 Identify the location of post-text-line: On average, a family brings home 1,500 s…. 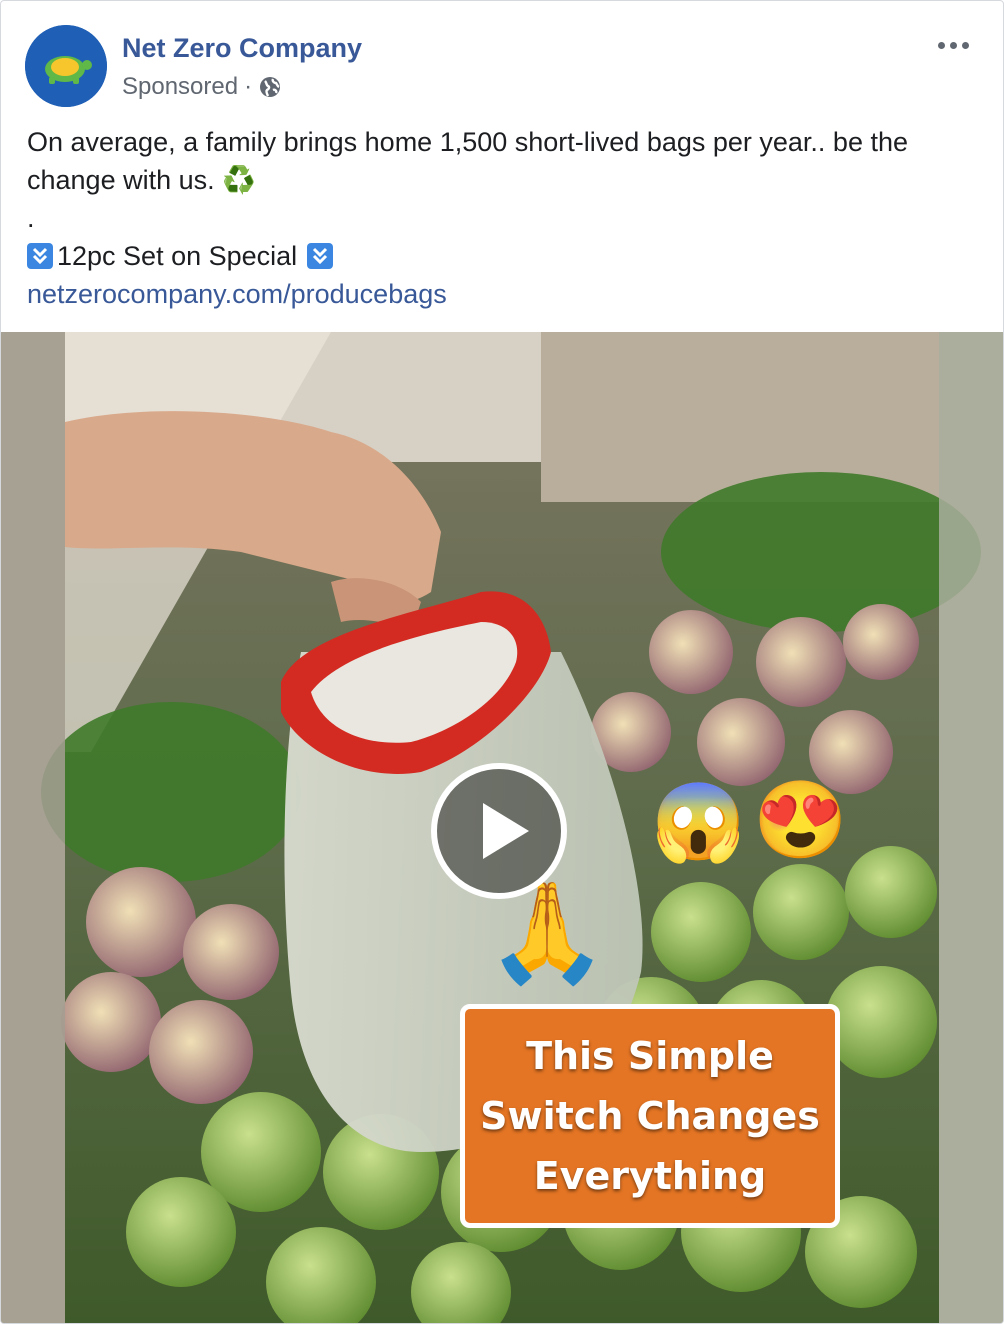
(467, 161).